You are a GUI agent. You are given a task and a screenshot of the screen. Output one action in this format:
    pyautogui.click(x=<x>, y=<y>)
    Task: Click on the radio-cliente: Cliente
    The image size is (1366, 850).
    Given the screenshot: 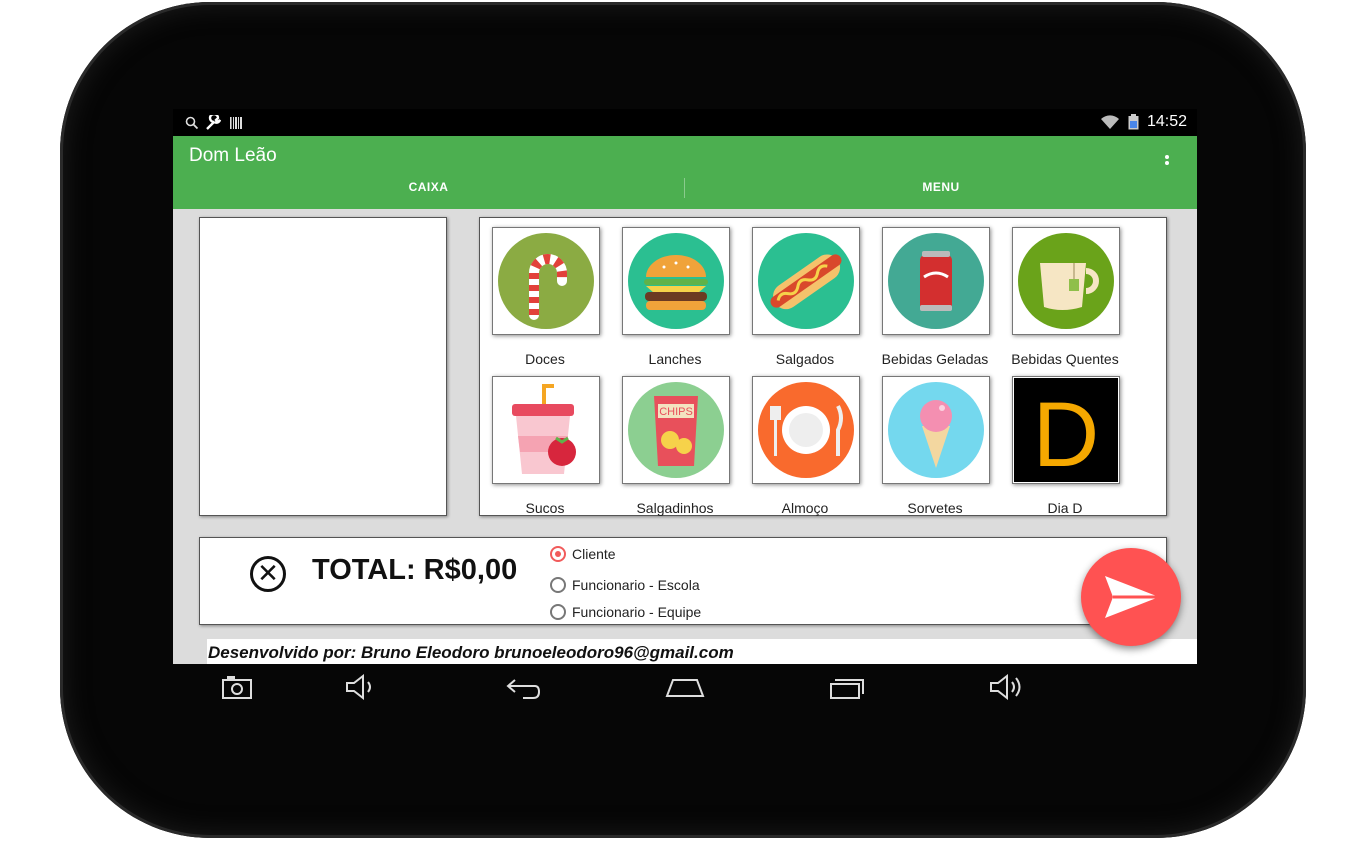 What is the action you would take?
    pyautogui.click(x=583, y=554)
    